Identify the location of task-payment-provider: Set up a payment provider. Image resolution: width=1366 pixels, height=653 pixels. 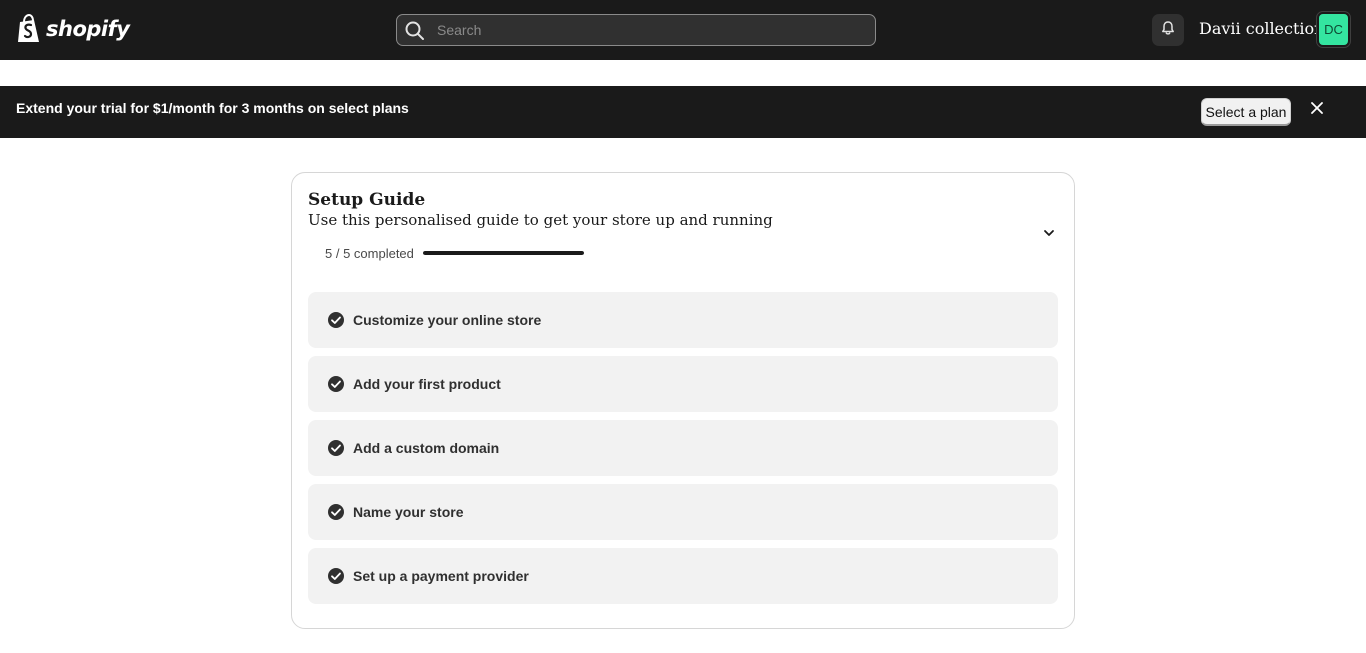
(683, 576).